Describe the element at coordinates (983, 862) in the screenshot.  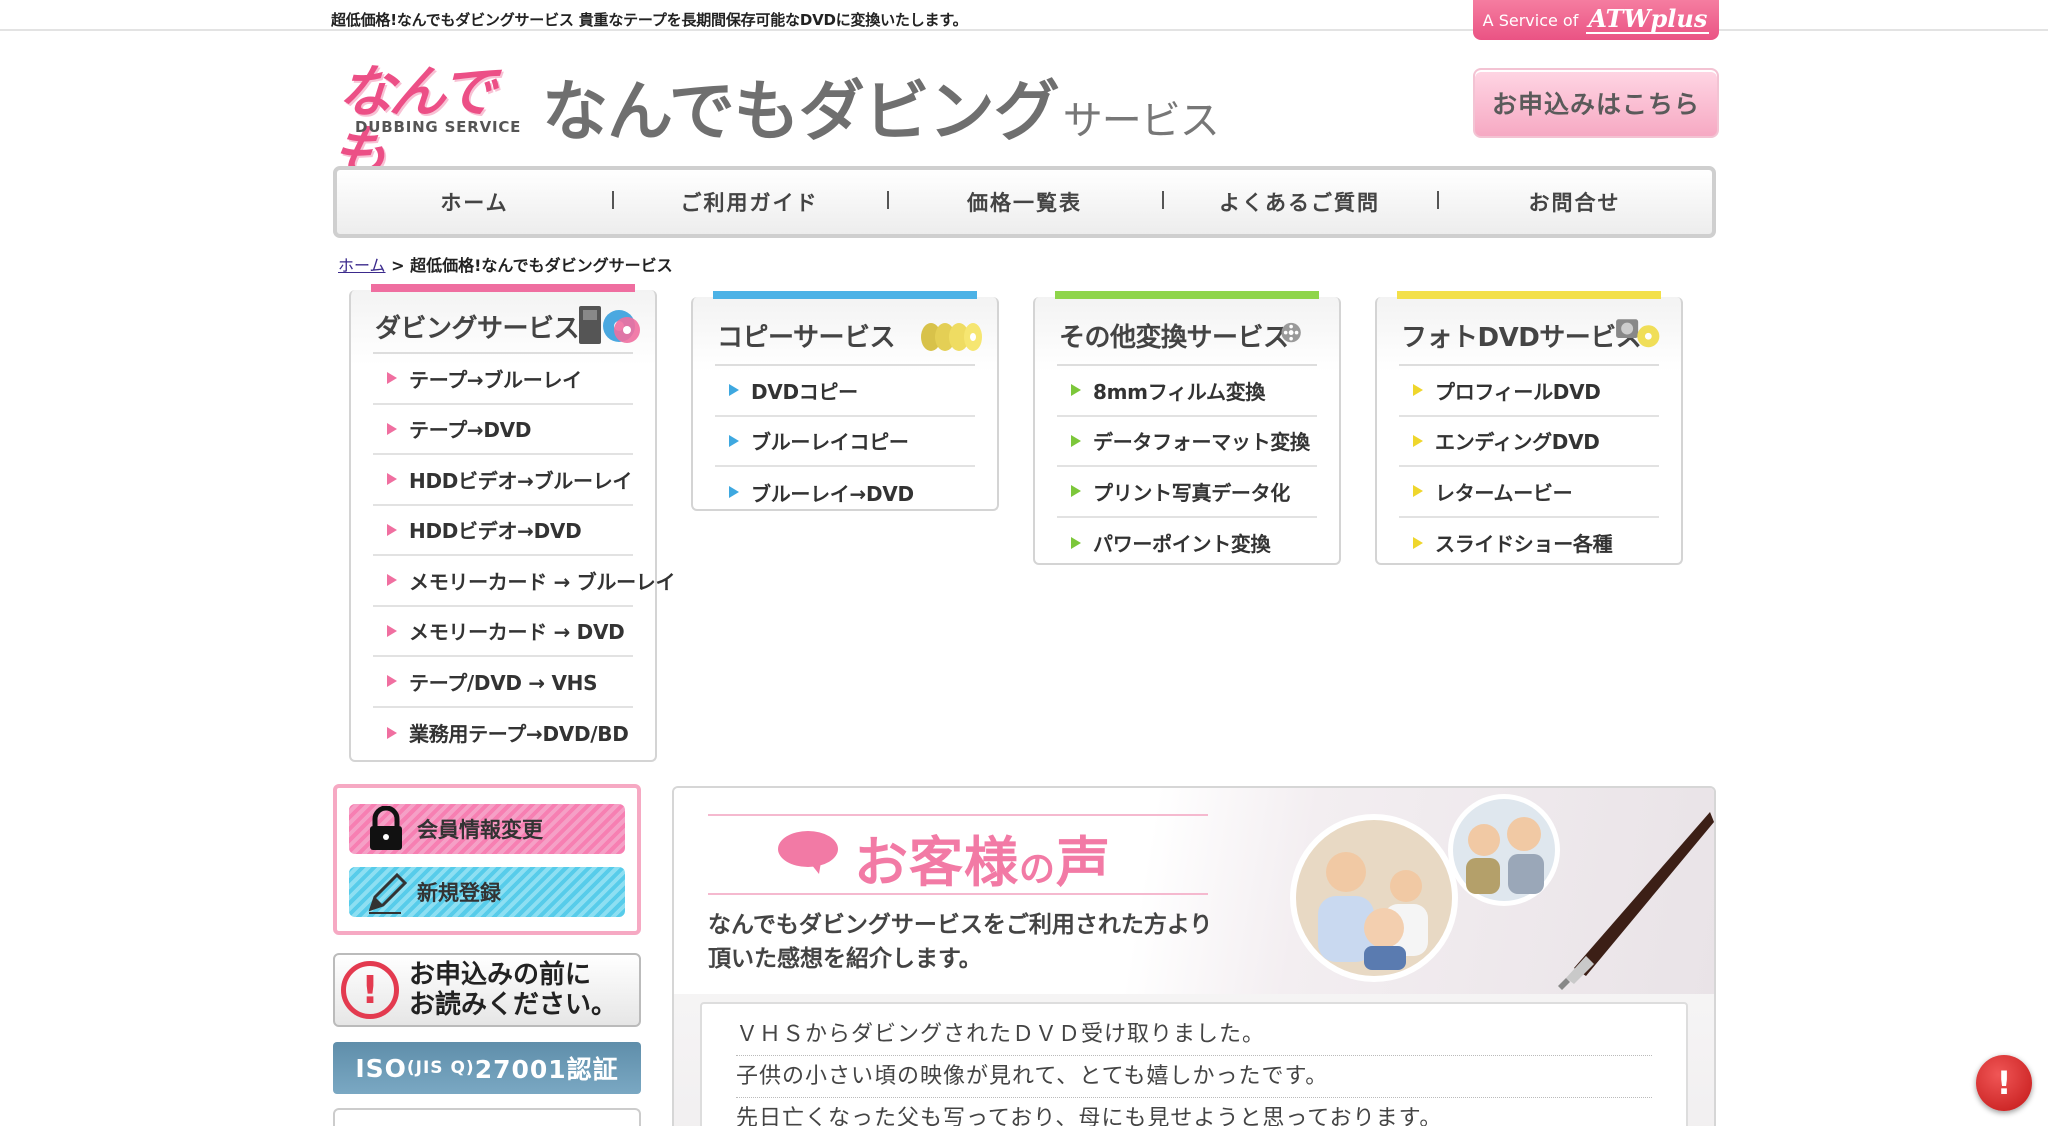
I see `customer-voice-title: お客様の声` at that location.